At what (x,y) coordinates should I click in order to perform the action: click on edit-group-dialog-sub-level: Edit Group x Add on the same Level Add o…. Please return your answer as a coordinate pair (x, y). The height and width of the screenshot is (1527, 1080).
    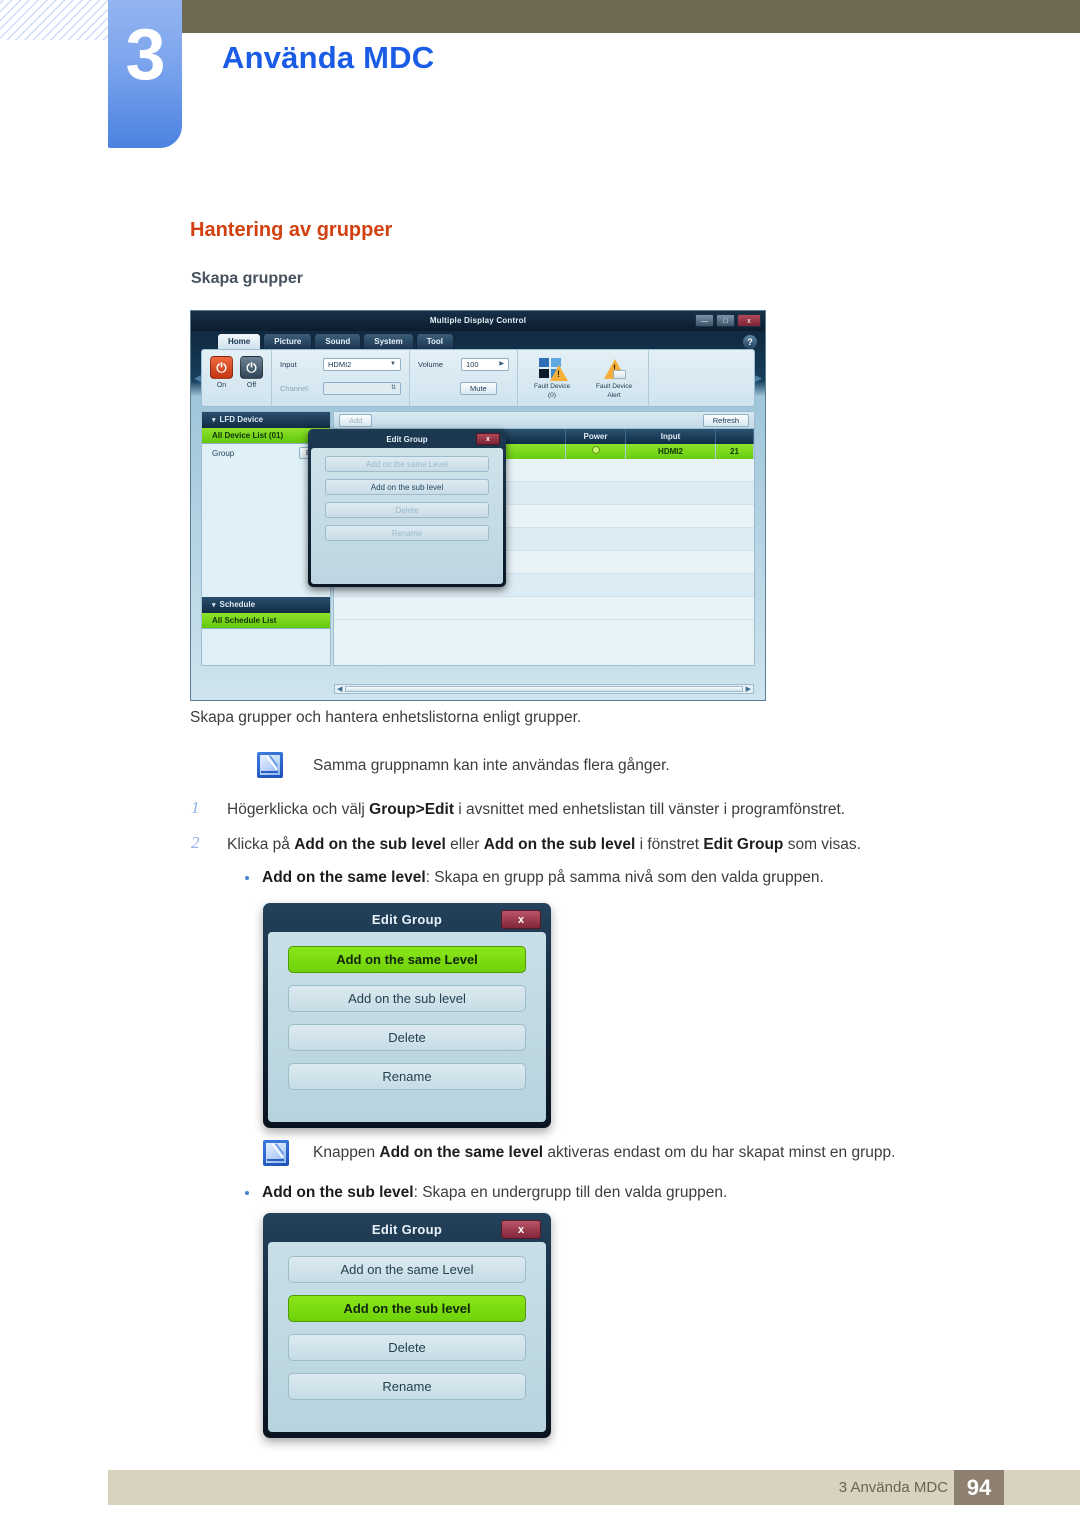
    Looking at the image, I should click on (407, 1325).